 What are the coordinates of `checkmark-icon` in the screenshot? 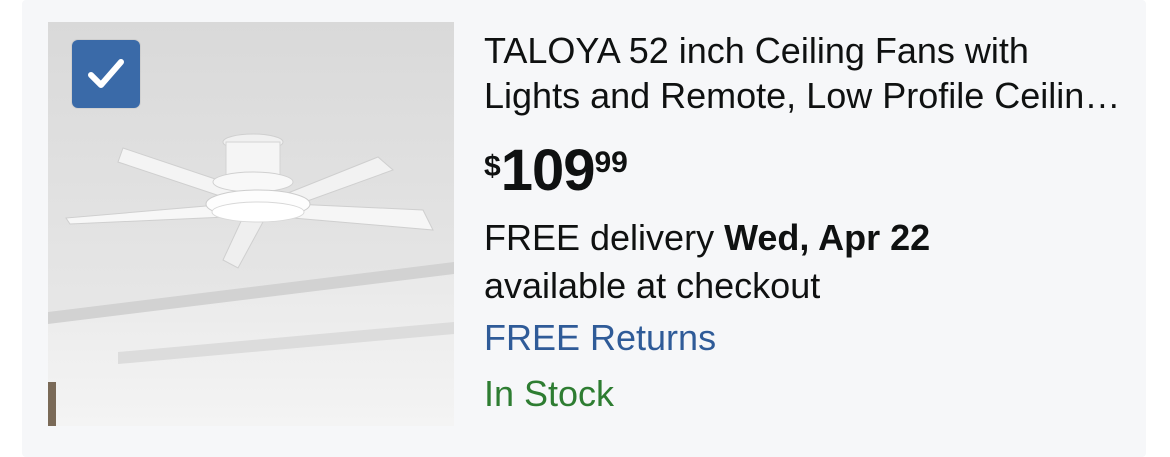 It's located at (106, 73).